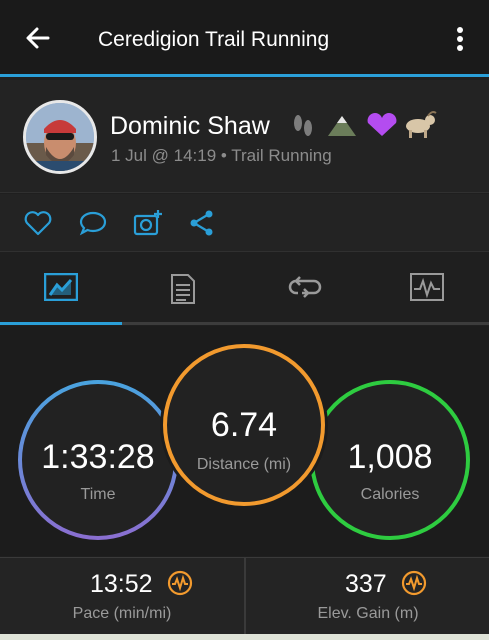  I want to click on calories-stat: 1,008 Calories, so click(390, 460).